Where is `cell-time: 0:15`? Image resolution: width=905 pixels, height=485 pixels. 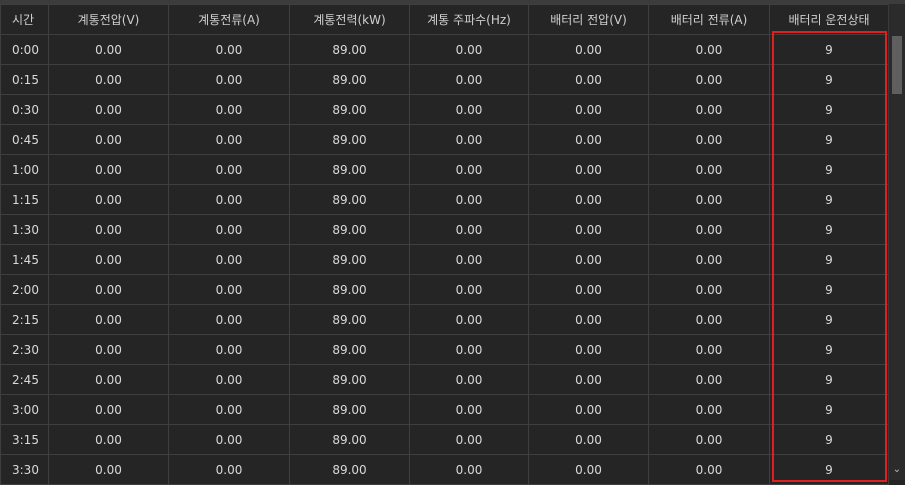 cell-time: 0:15 is located at coordinates (24, 79).